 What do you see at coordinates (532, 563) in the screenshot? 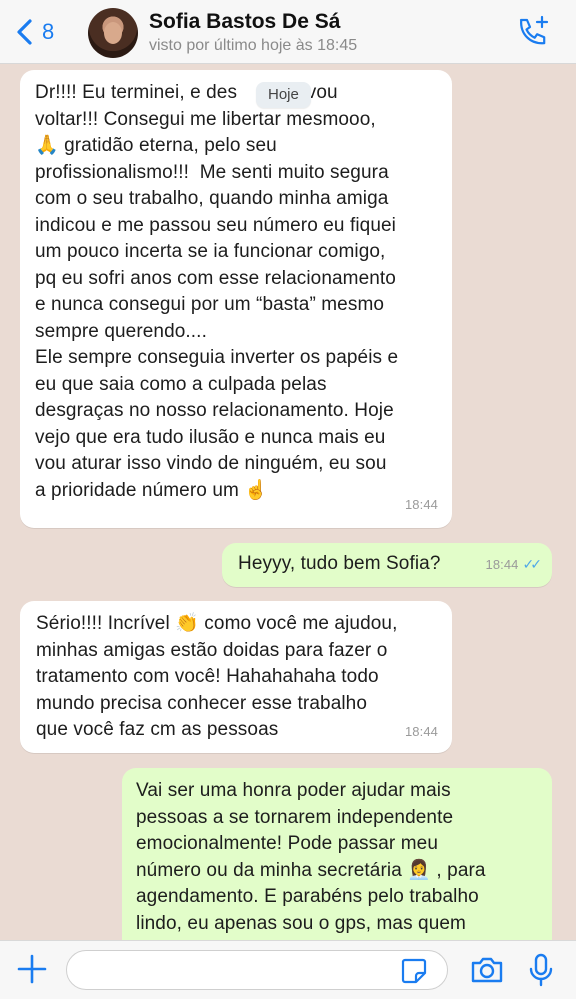
I see `read-ticks-icon: ✓✓` at bounding box center [532, 563].